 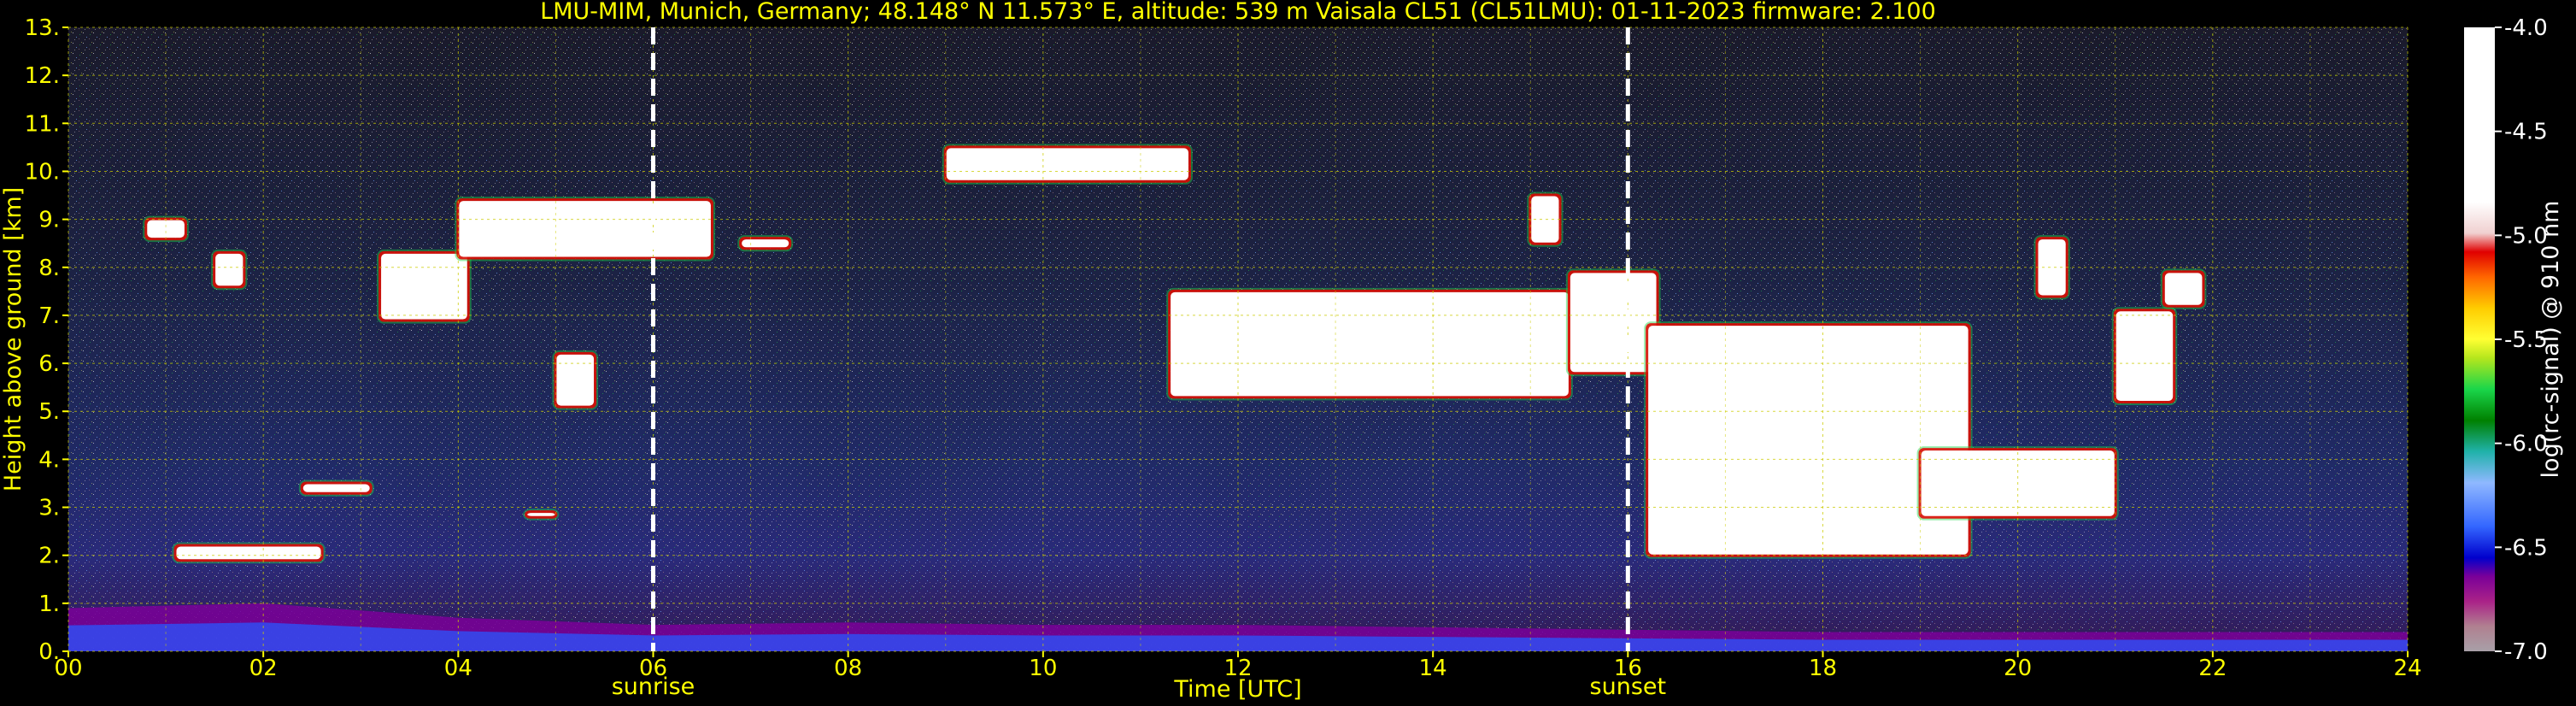 I want to click on colorbar-tick-label: -7.0, so click(x=2526, y=652).